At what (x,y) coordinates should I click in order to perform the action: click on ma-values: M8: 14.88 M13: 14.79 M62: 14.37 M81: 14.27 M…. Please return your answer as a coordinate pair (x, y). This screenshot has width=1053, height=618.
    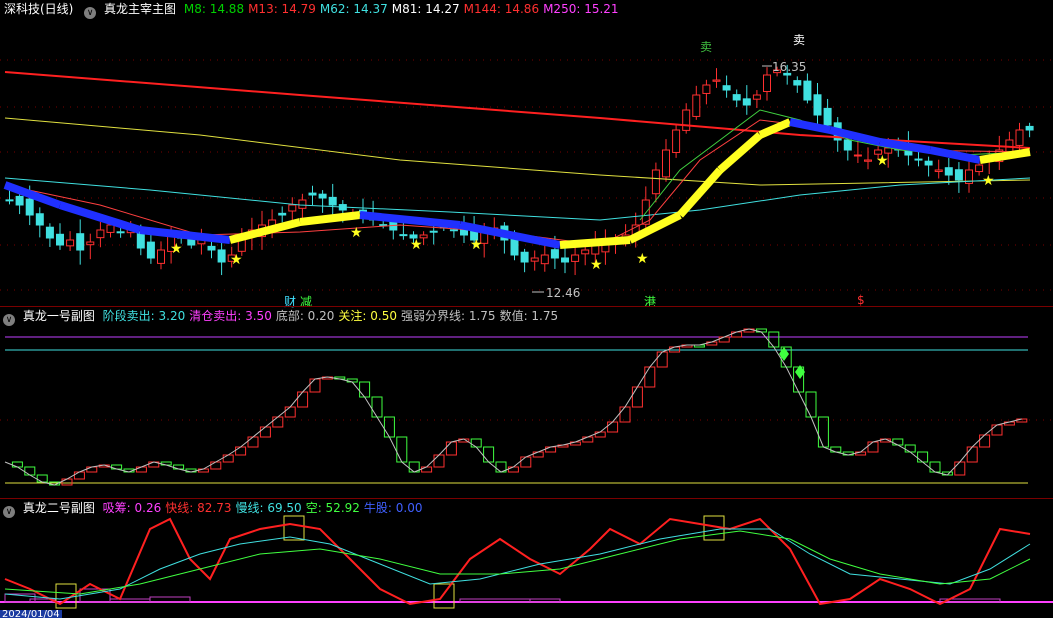
    Looking at the image, I should click on (403, 9).